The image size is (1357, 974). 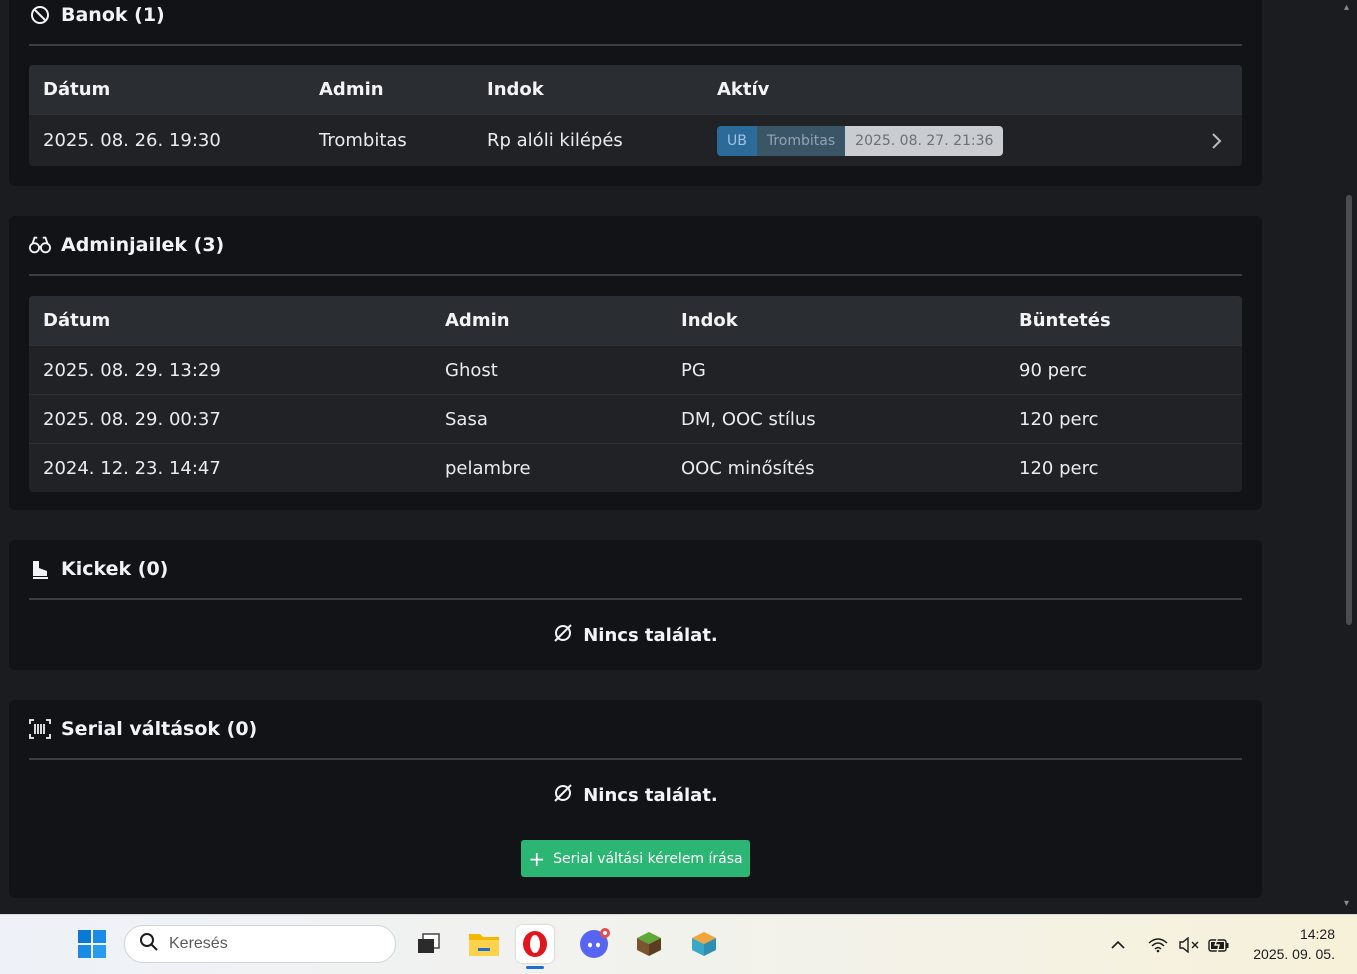 What do you see at coordinates (1346, 903) in the screenshot?
I see `scroll-down-icon: ▾` at bounding box center [1346, 903].